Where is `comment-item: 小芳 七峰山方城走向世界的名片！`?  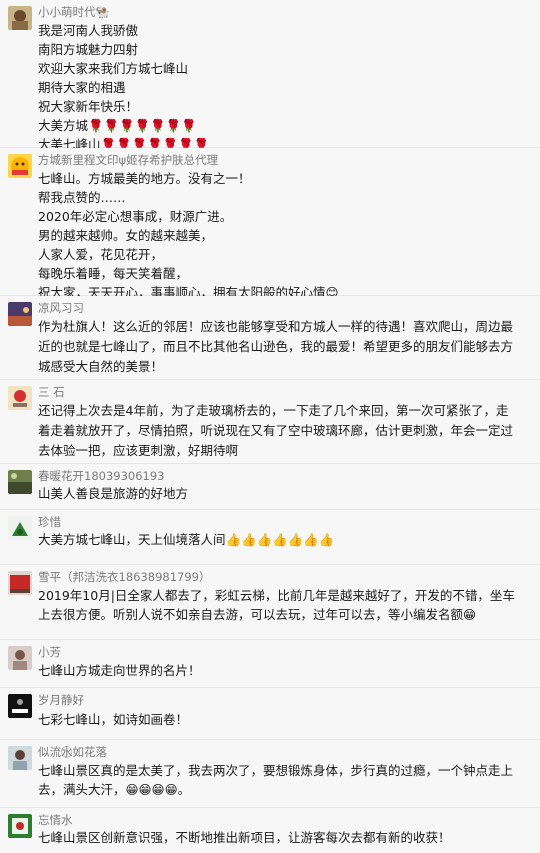 comment-item: 小芳 七峰山方城走向世界的名片！ is located at coordinates (270, 664).